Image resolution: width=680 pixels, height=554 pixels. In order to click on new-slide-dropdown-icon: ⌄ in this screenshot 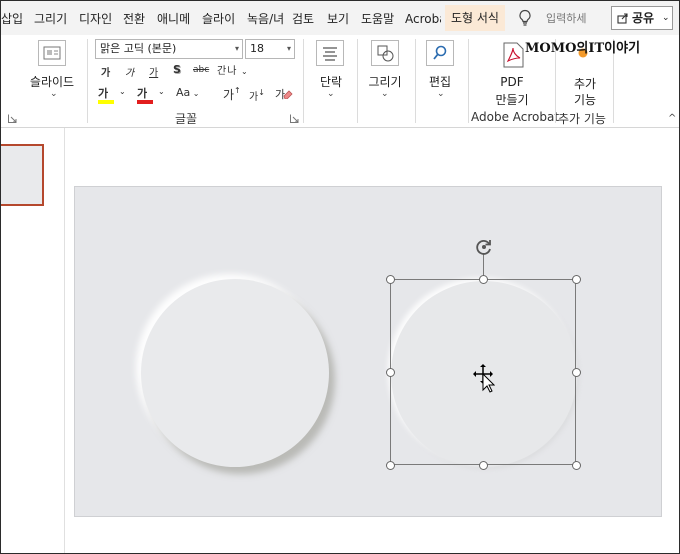, I will do `click(54, 94)`.